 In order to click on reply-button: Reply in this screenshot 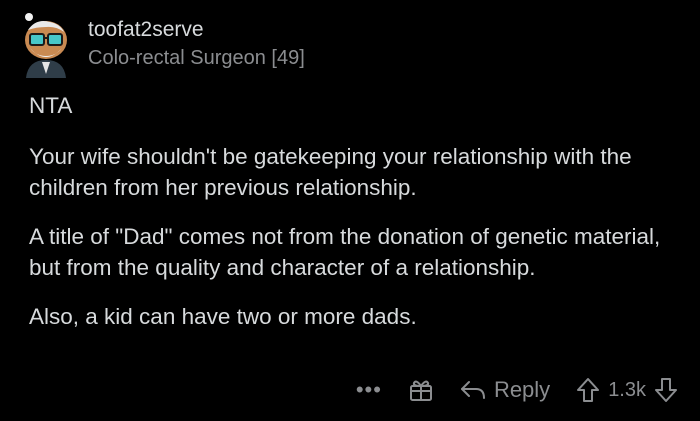, I will do `click(505, 390)`.